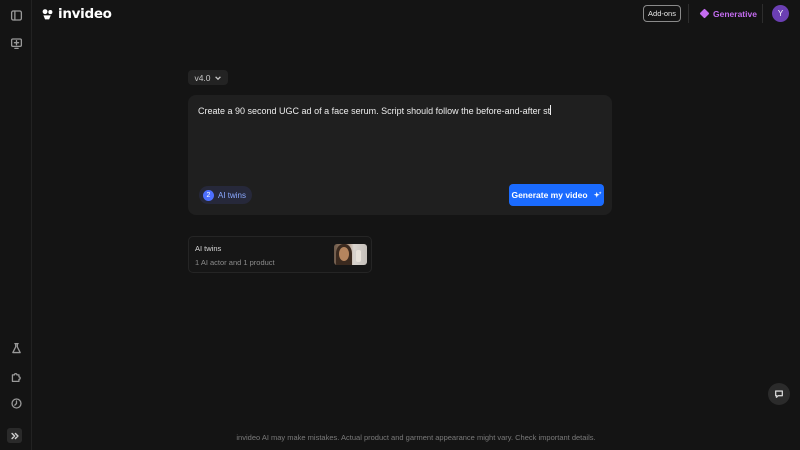  What do you see at coordinates (662, 13) in the screenshot?
I see `add-ons-button: Add-ons` at bounding box center [662, 13].